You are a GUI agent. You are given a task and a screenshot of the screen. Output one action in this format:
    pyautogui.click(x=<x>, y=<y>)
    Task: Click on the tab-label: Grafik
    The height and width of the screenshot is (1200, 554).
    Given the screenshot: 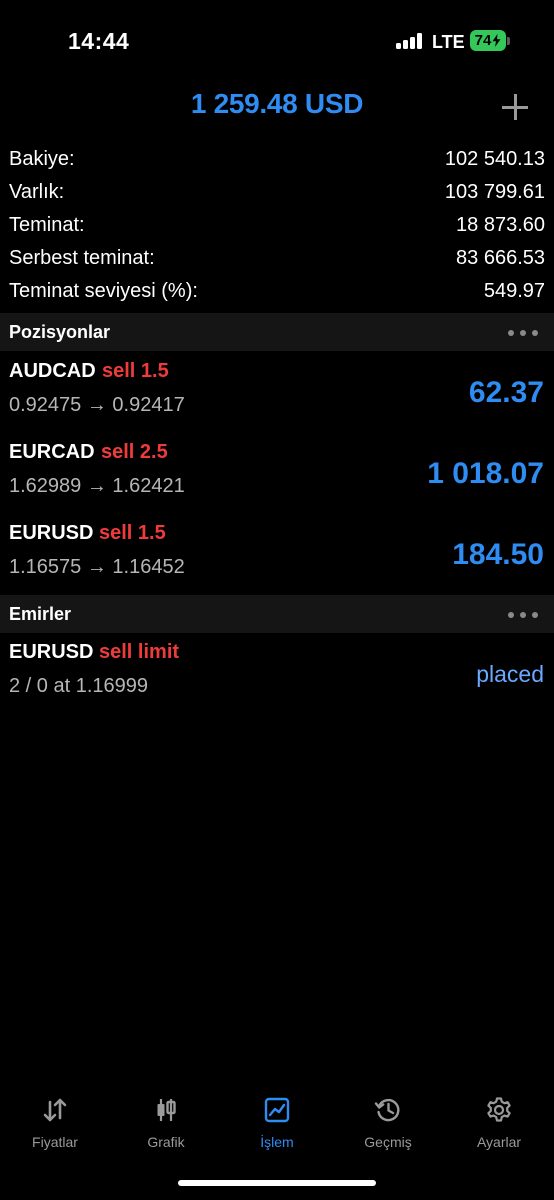 What is the action you would take?
    pyautogui.click(x=166, y=1142)
    